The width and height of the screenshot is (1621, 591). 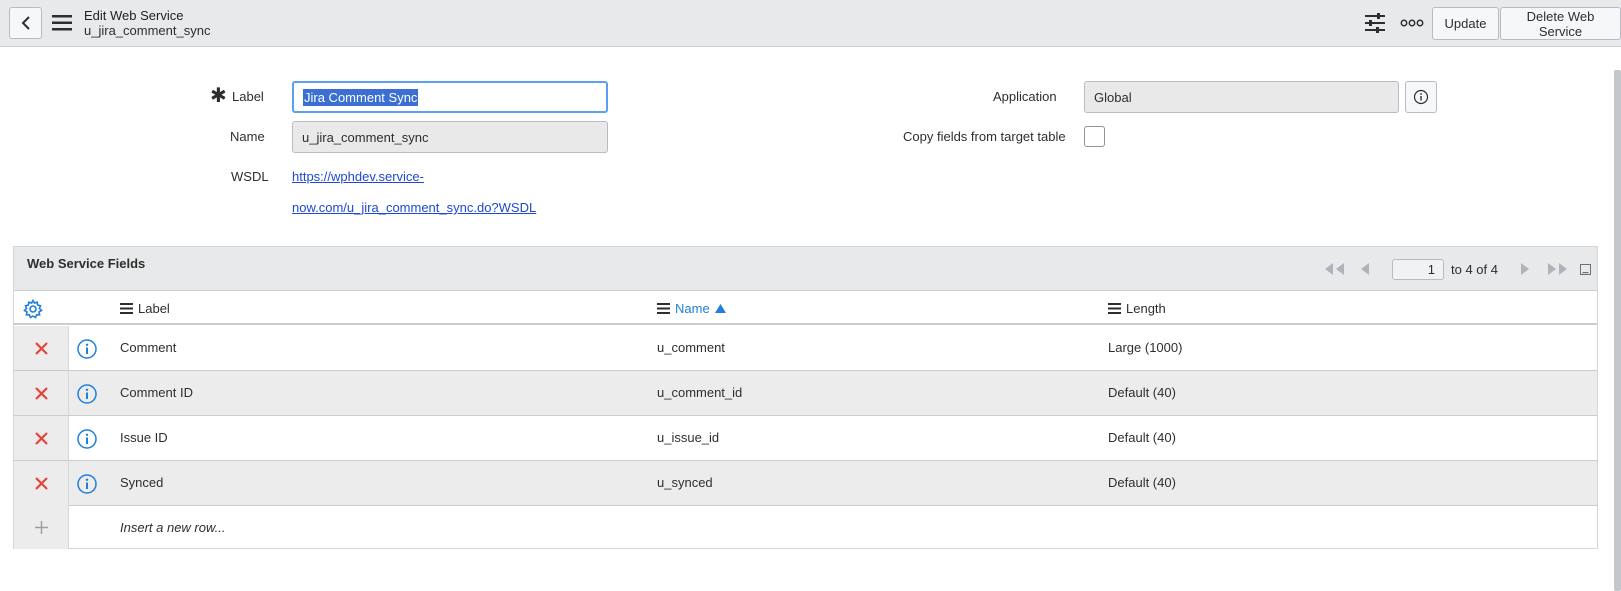 I want to click on column-length-text: Length, so click(x=1146, y=308).